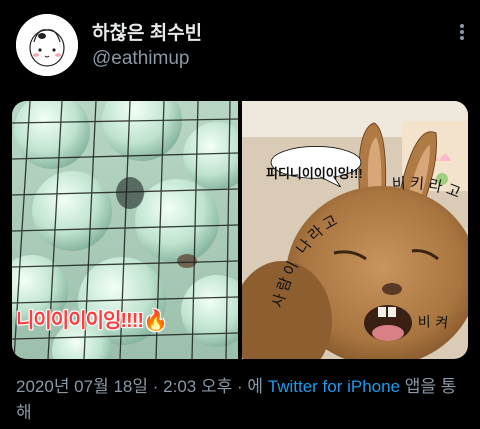 Image resolution: width=480 pixels, height=429 pixels. I want to click on via-prefix: 에, so click(255, 386).